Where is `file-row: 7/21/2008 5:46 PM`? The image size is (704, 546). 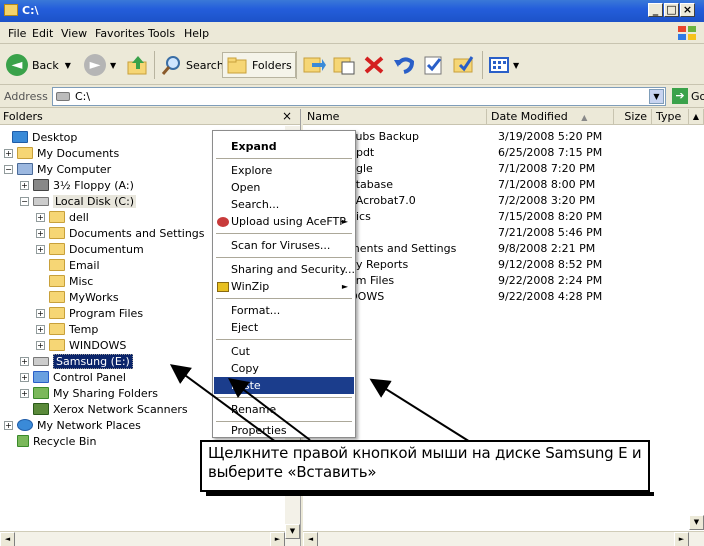 file-row: 7/21/2008 5:46 PM is located at coordinates (503, 233).